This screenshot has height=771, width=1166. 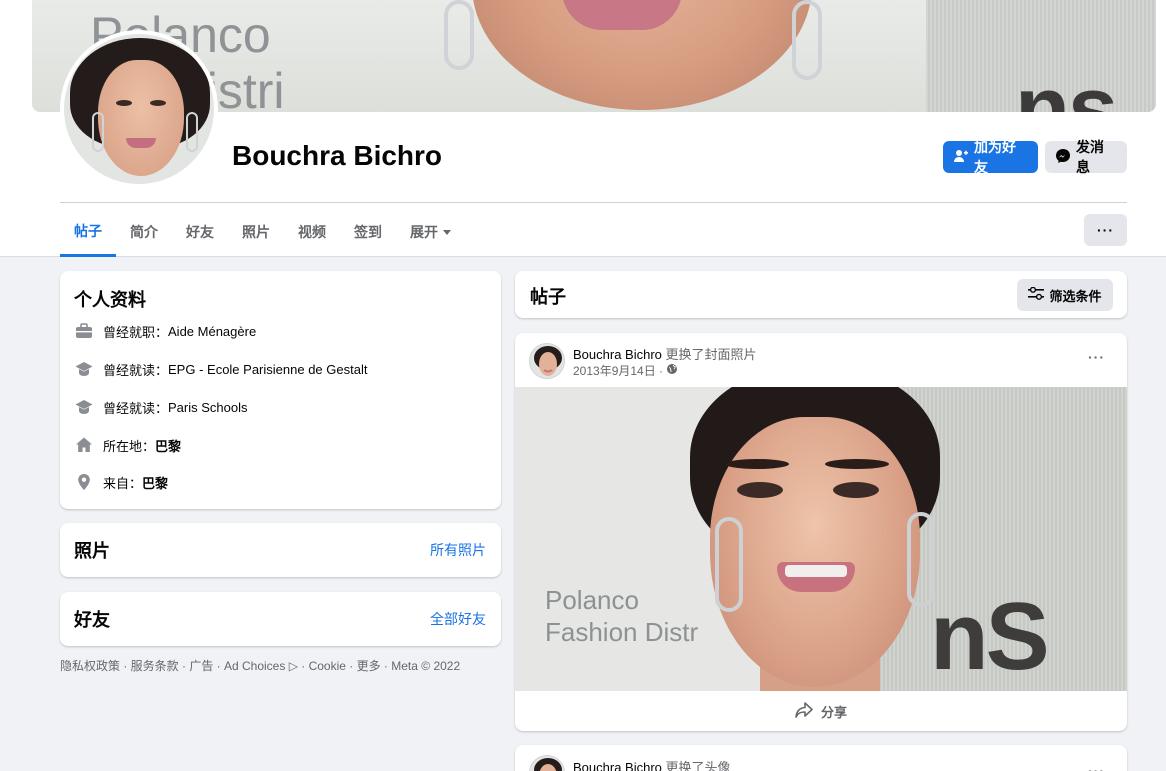 What do you see at coordinates (212, 331) in the screenshot?
I see `intro-item-value: Aide Ménagère` at bounding box center [212, 331].